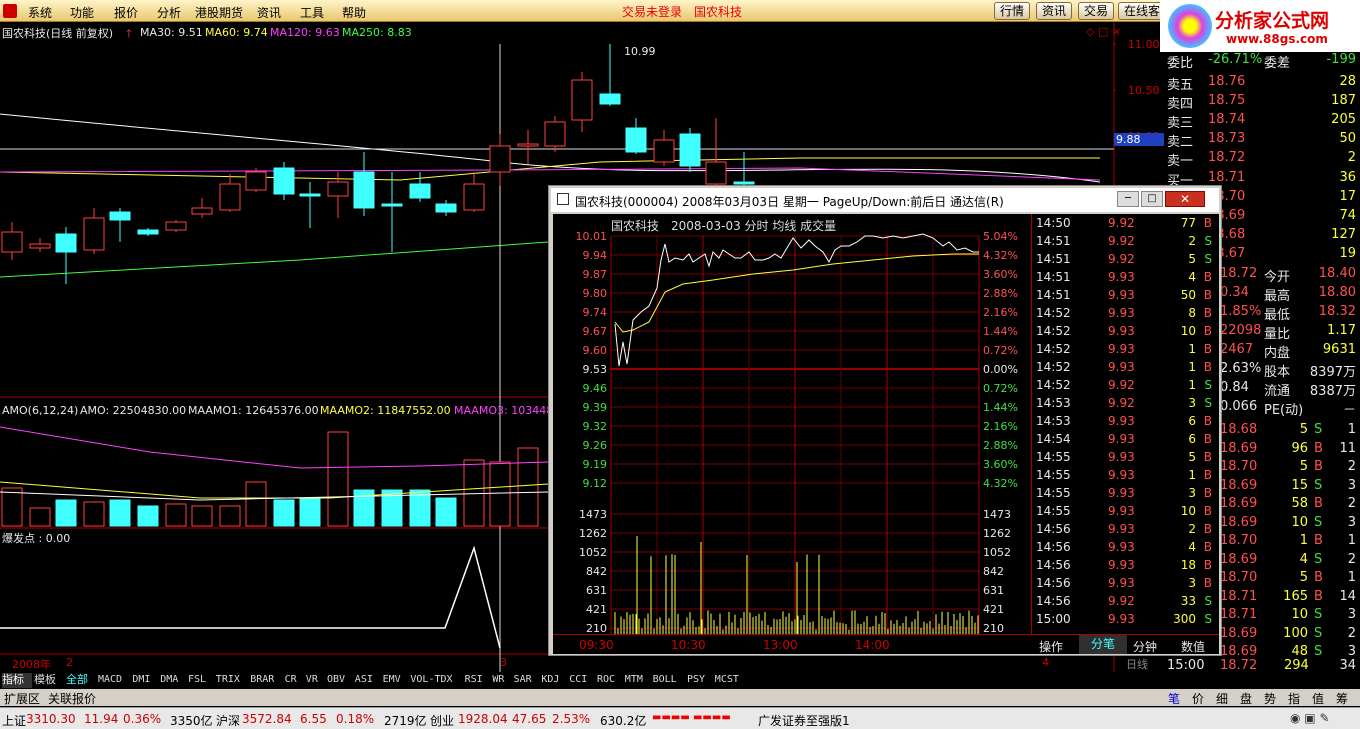  I want to click on volume-axis-label-right: 1473, so click(997, 514).